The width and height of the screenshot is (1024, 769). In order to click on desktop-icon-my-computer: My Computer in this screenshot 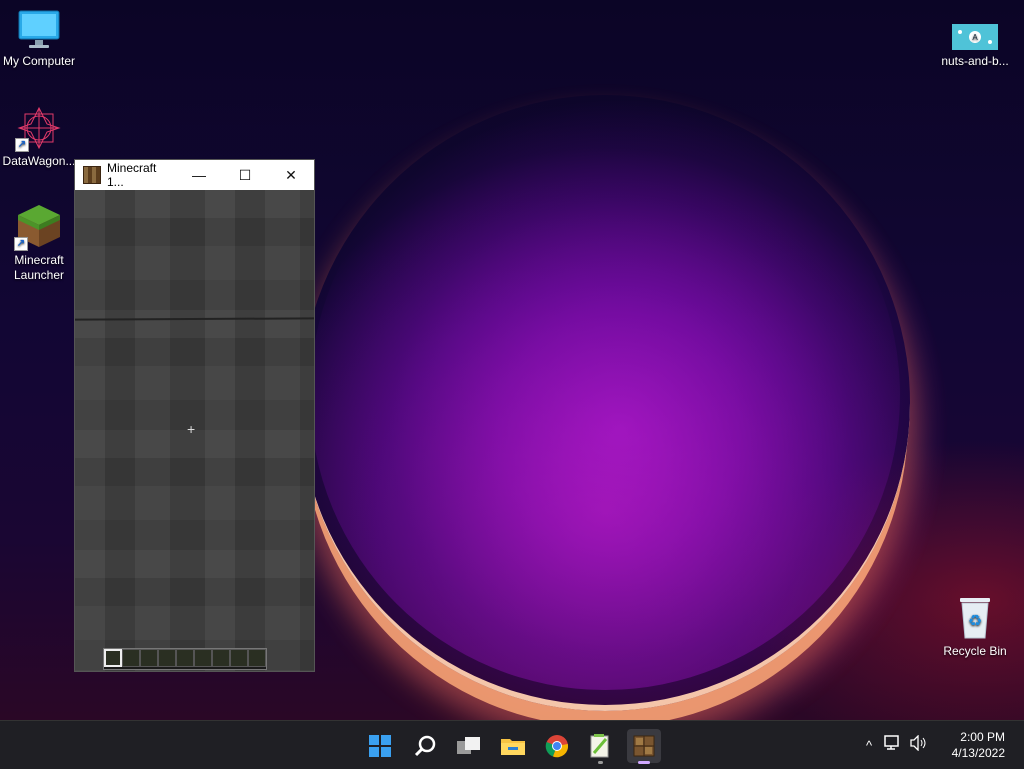, I will do `click(39, 39)`.